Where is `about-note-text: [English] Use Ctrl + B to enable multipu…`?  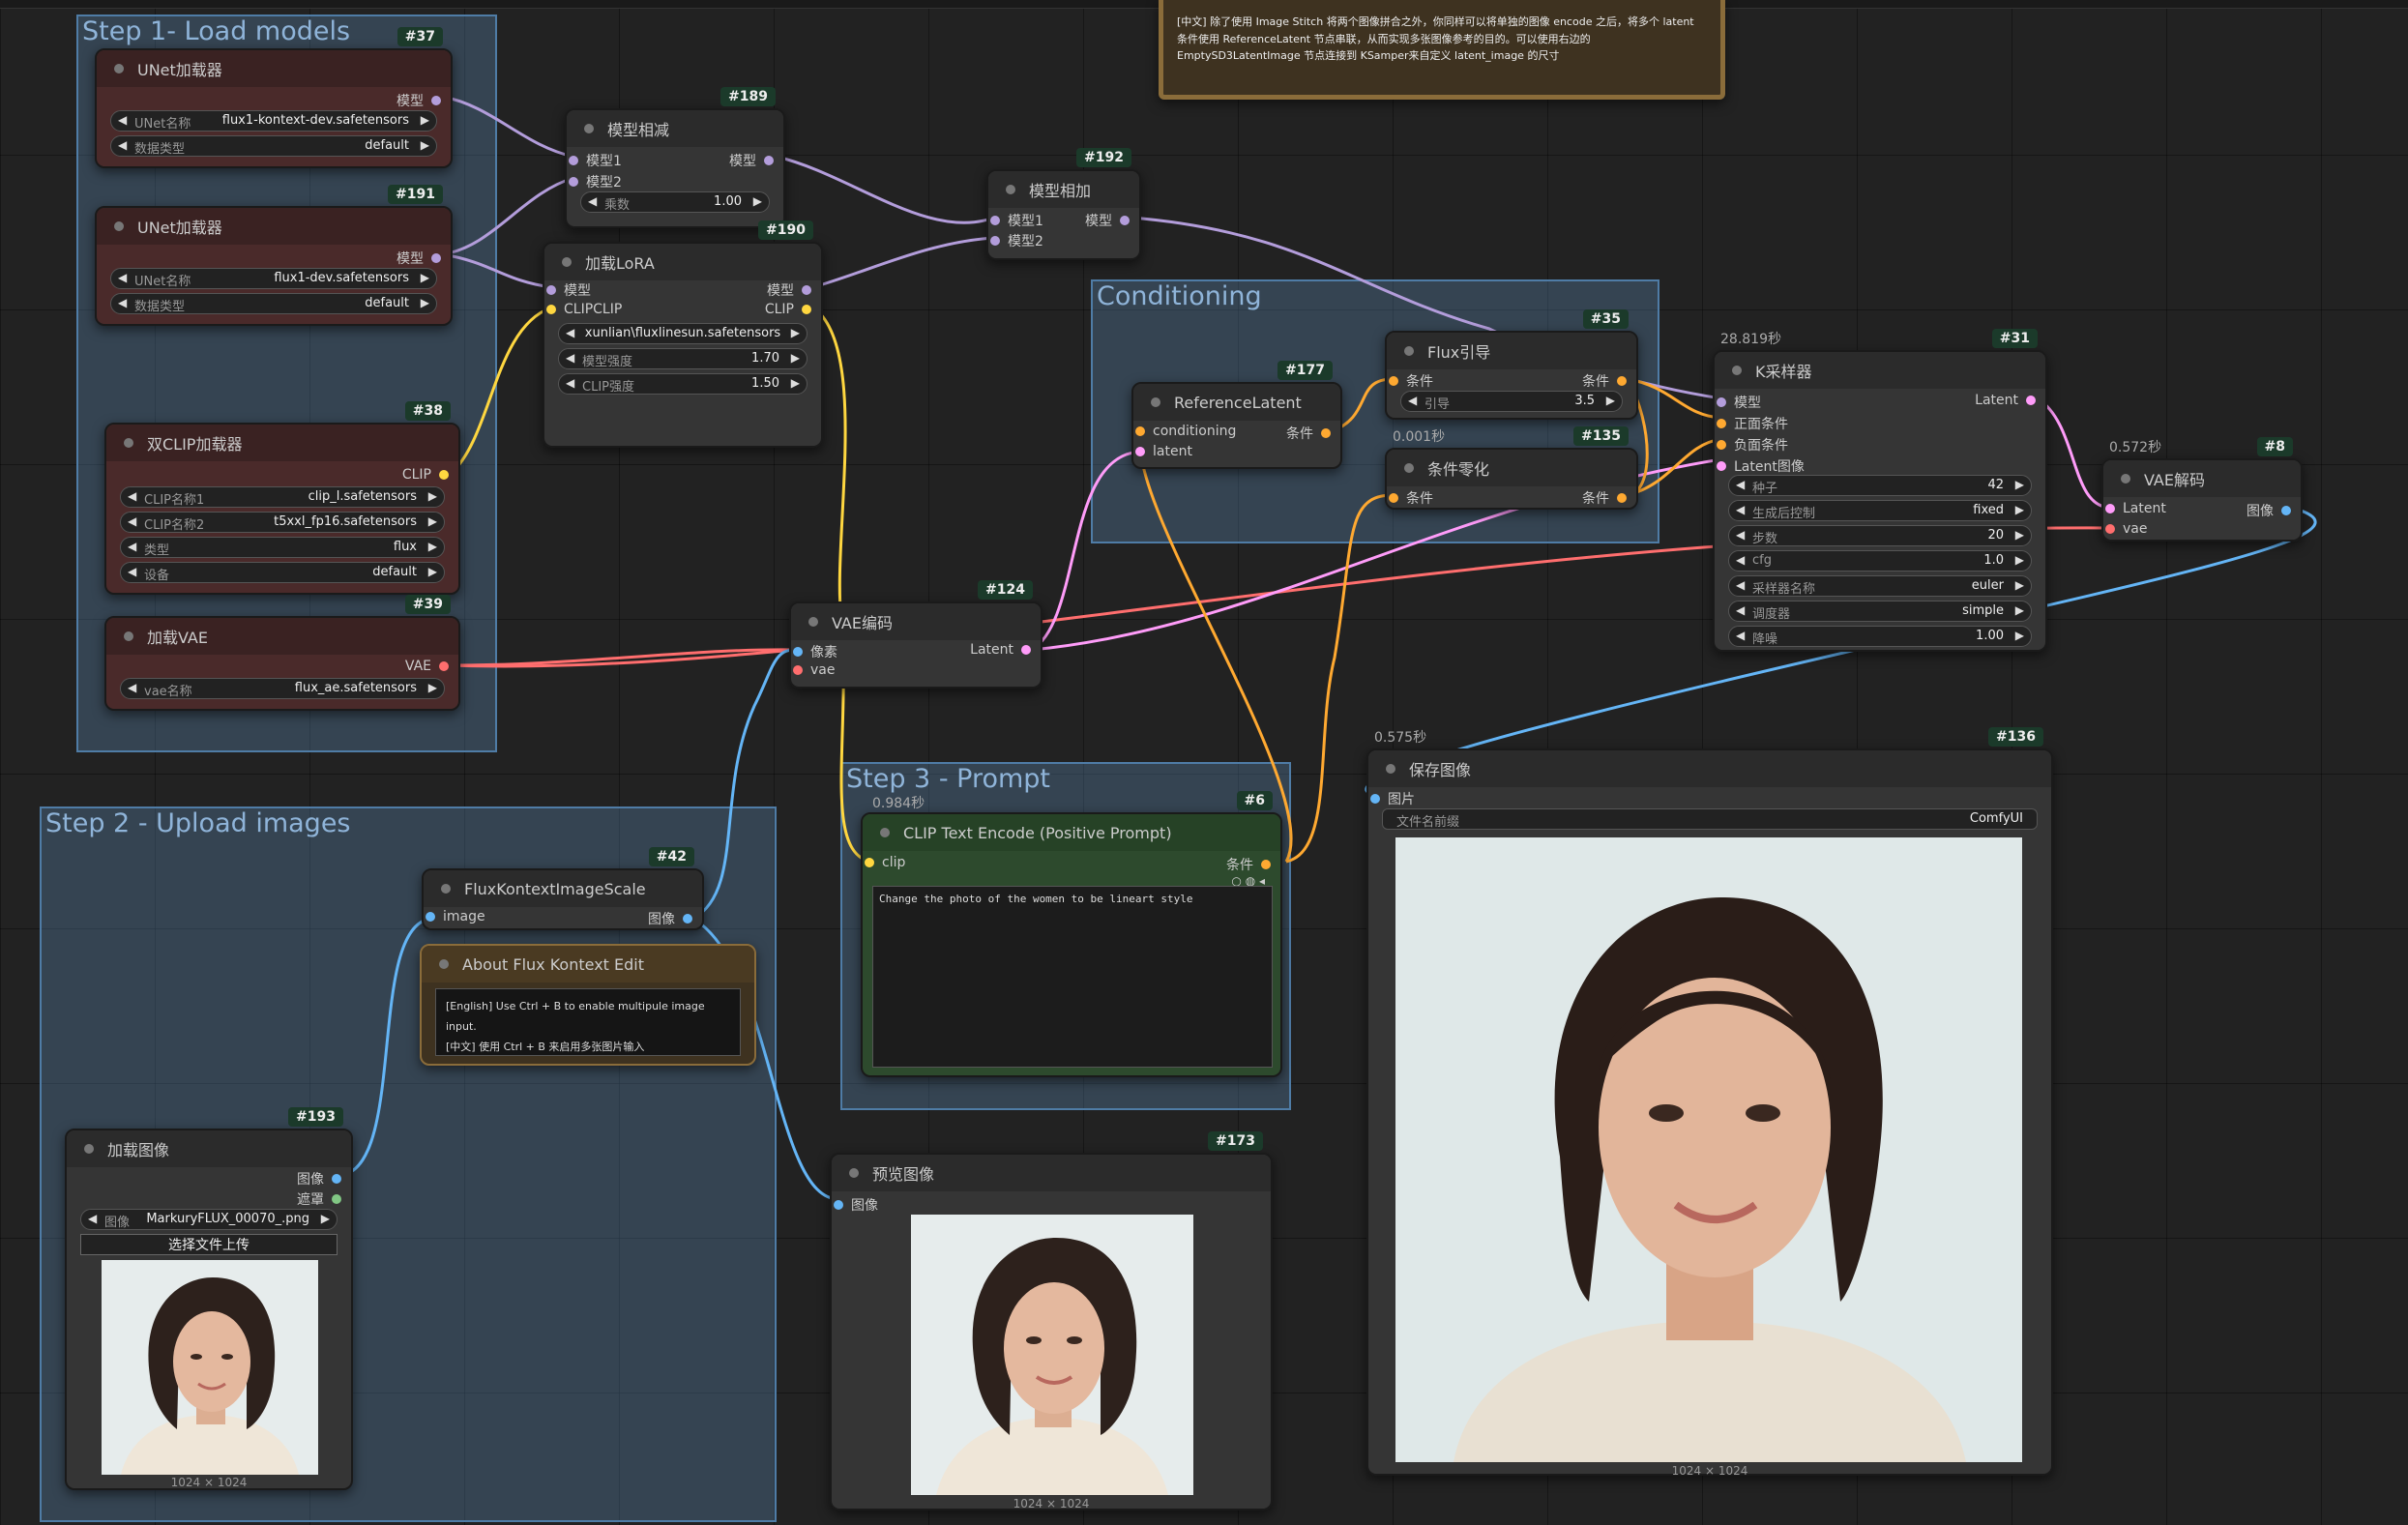
about-note-text: [English] Use Ctrl + B to enable multipu… is located at coordinates (588, 1022).